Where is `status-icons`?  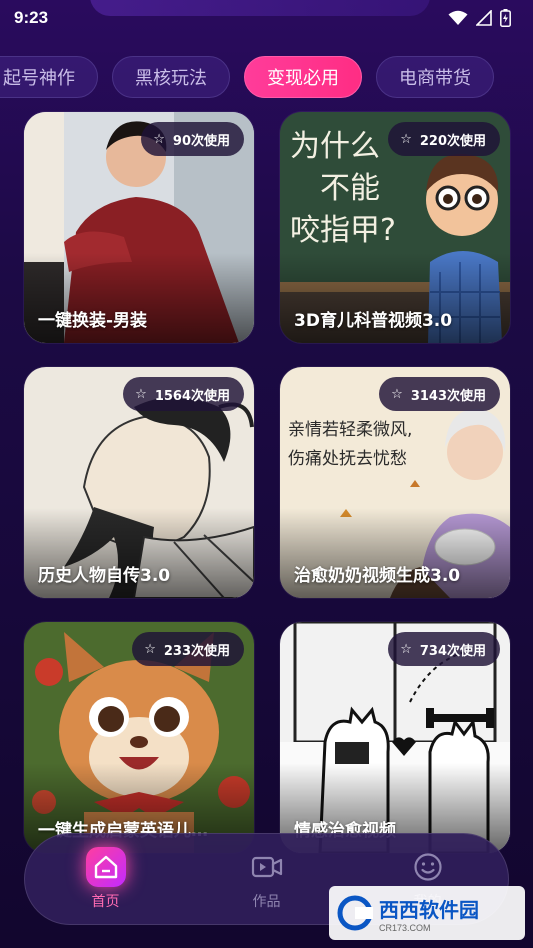
status-icons is located at coordinates (479, 18).